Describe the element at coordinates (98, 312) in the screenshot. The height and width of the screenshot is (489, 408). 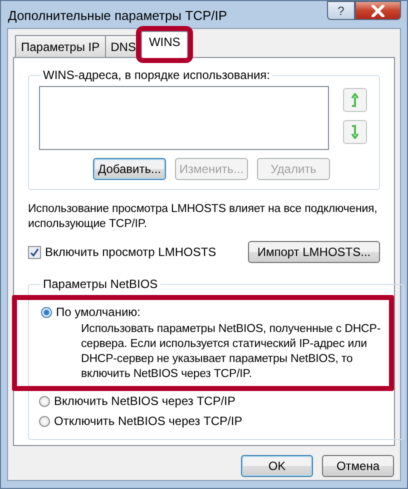
I see `radio-label: По умолчанию:` at that location.